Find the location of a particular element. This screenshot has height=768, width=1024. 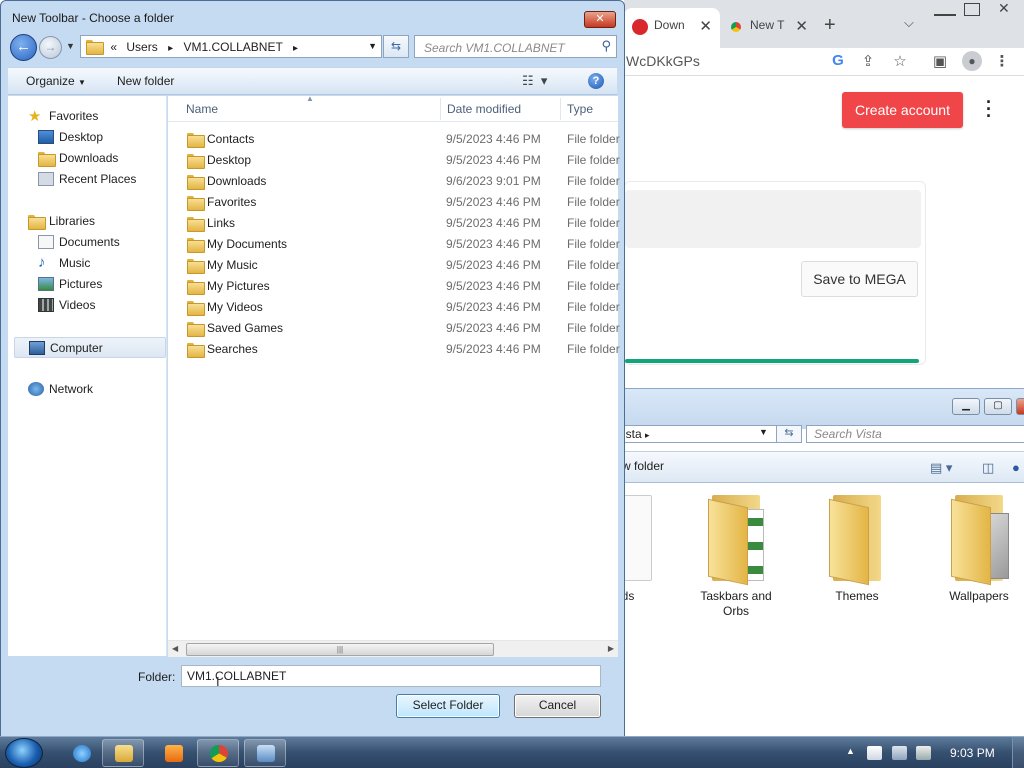

breadcrumb-user-folder: VM1.COLLABNET is located at coordinates (232, 47).